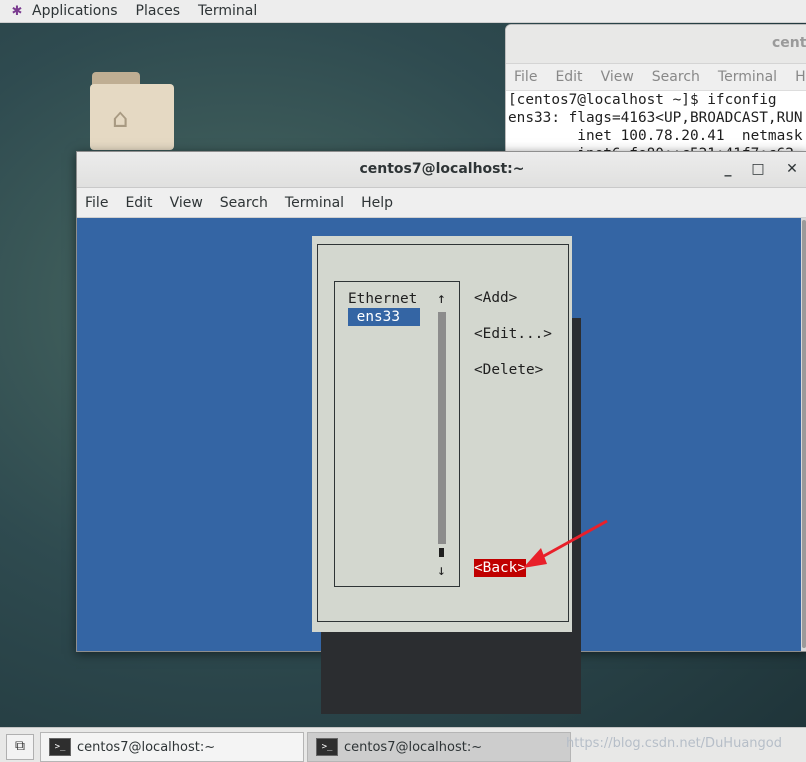 The image size is (806, 762). What do you see at coordinates (495, 298) in the screenshot?
I see `add-button: <Add>` at bounding box center [495, 298].